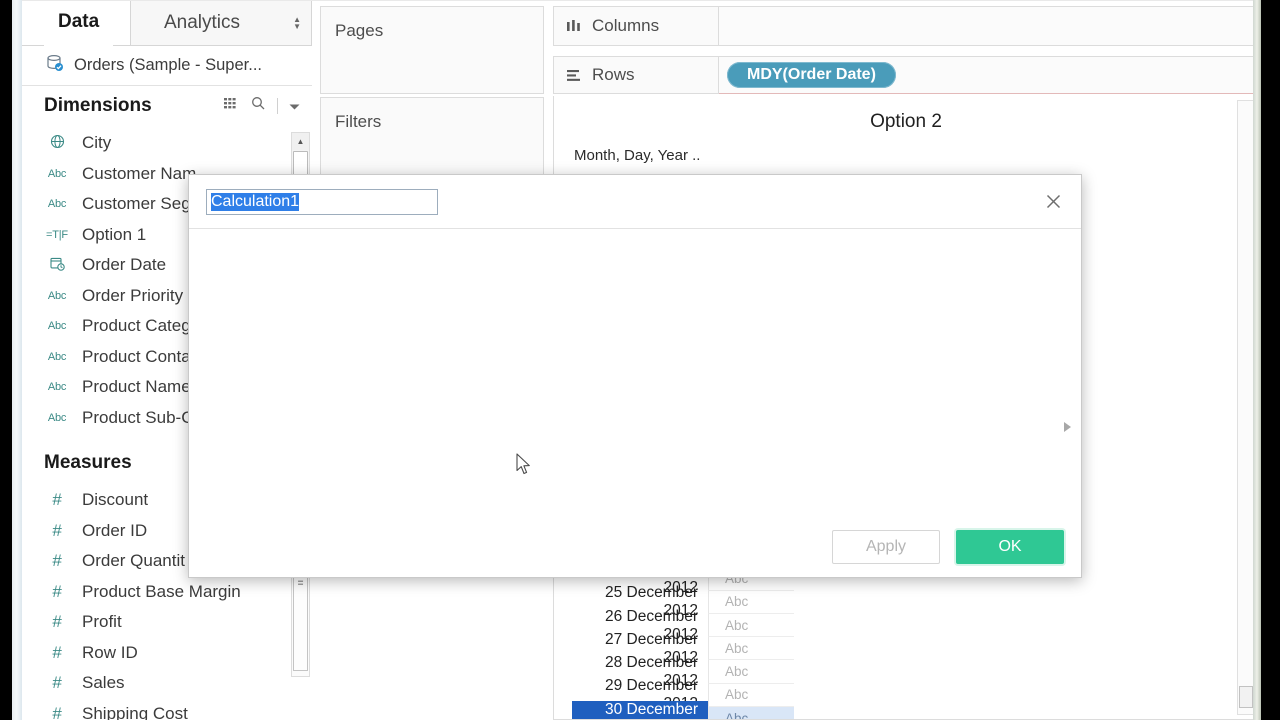 The image size is (1280, 720). What do you see at coordinates (989, 75) in the screenshot?
I see `rows-drop-zone: MDY(Order Date)` at bounding box center [989, 75].